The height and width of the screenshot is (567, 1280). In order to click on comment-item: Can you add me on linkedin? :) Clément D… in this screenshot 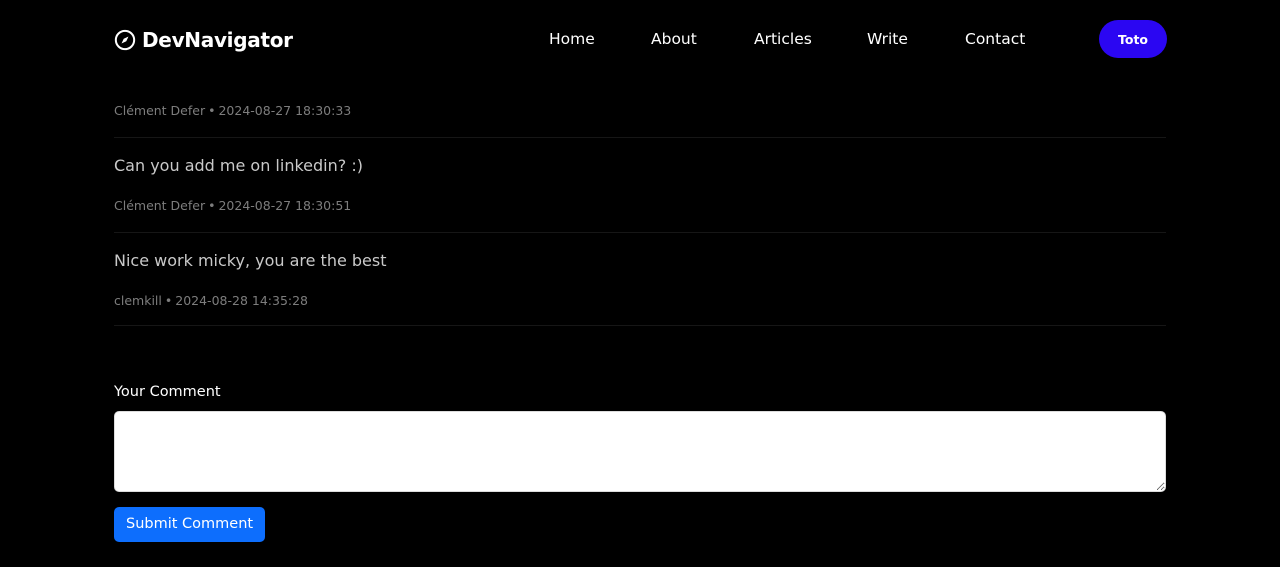, I will do `click(640, 185)`.